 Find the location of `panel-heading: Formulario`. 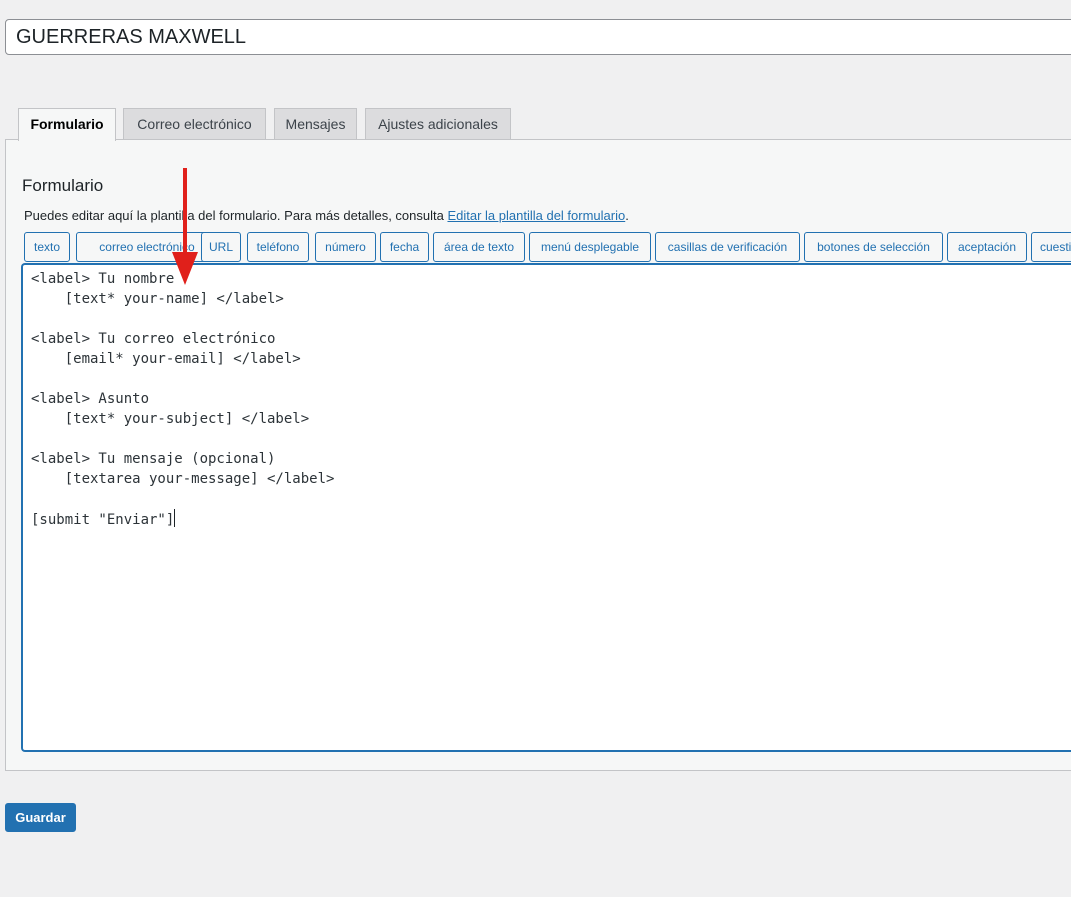

panel-heading: Formulario is located at coordinates (63, 185).